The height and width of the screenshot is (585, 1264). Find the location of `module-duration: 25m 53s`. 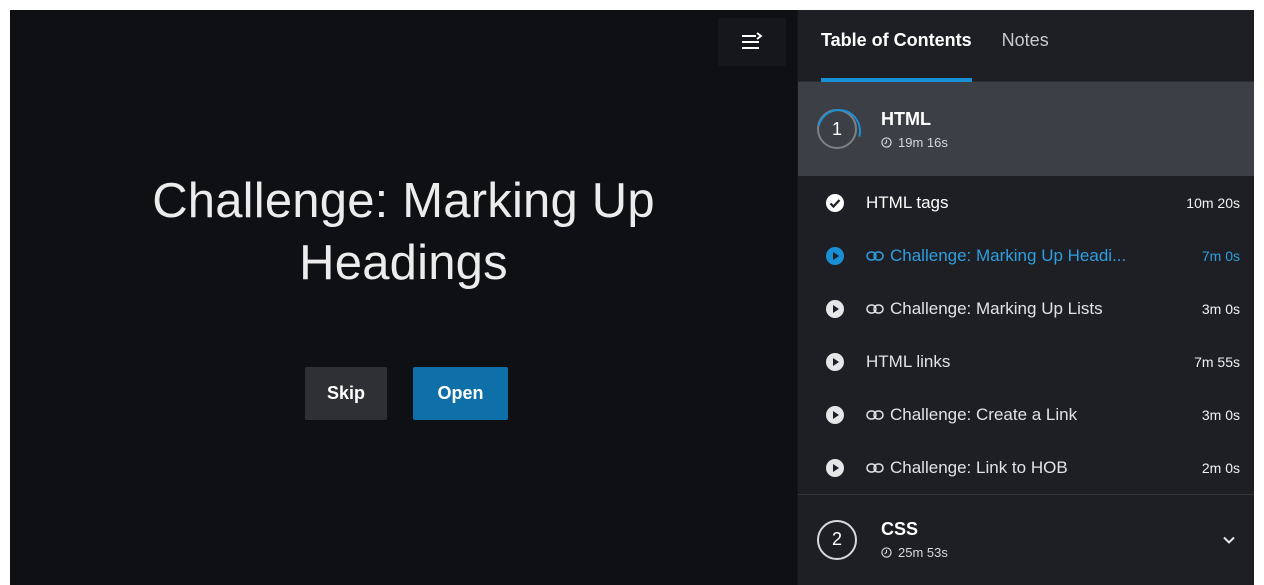

module-duration: 25m 53s is located at coordinates (923, 552).